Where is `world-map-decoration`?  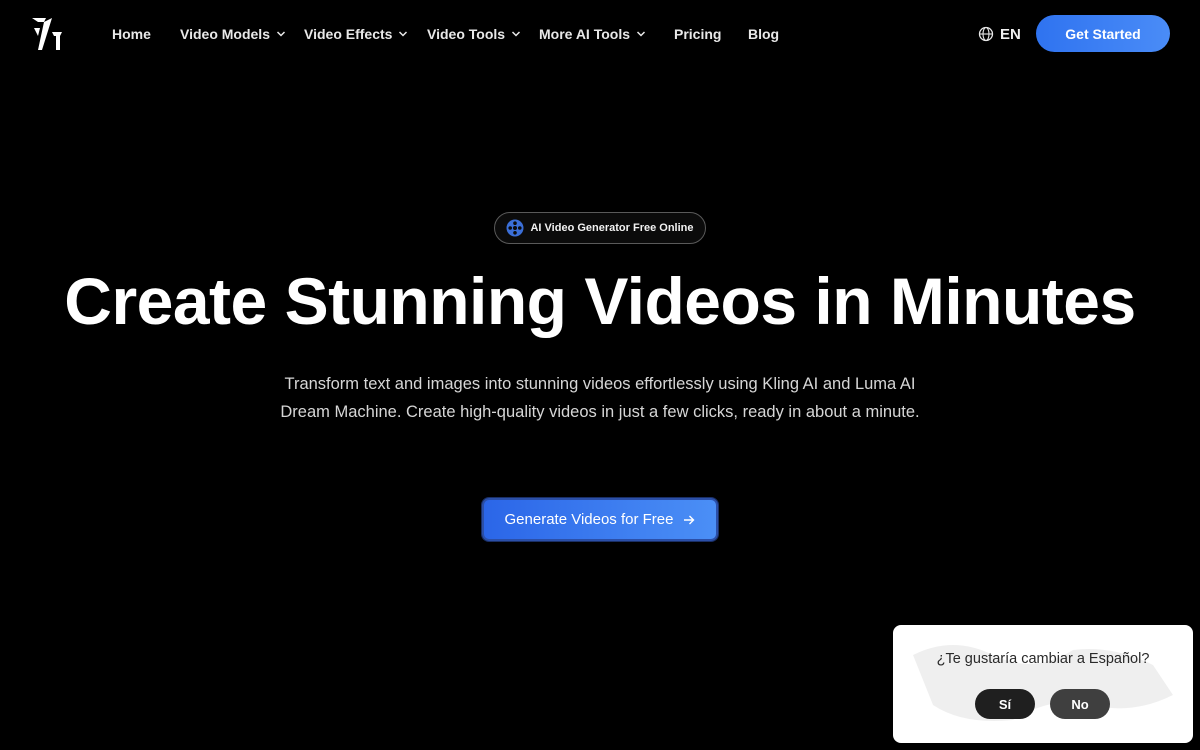 world-map-decoration is located at coordinates (1043, 683).